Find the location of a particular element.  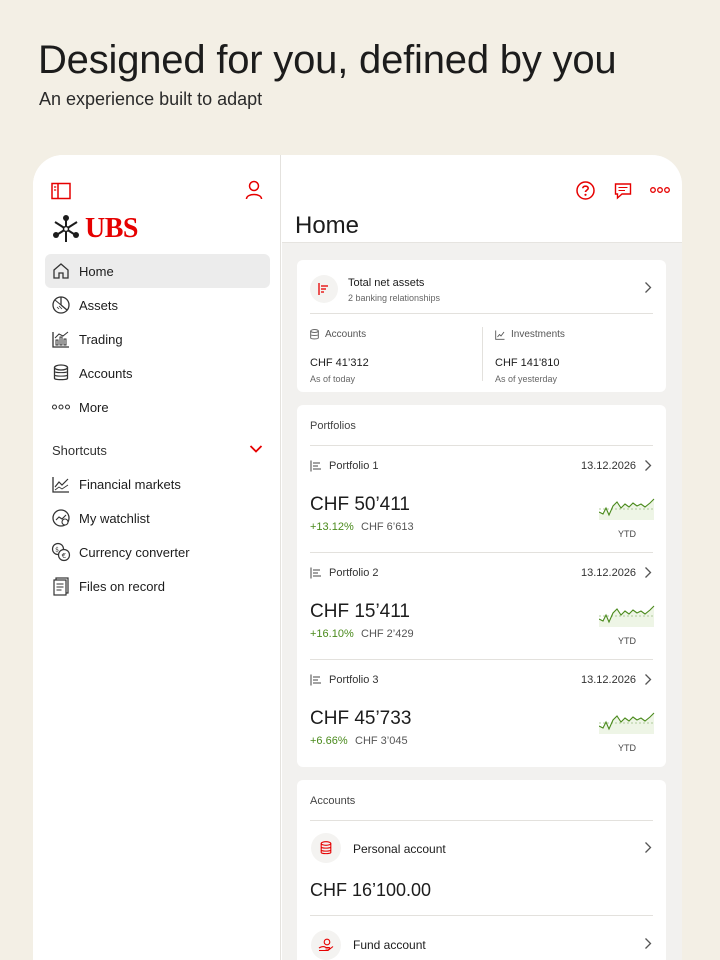

currency-icon: €$ is located at coordinates (61, 552).